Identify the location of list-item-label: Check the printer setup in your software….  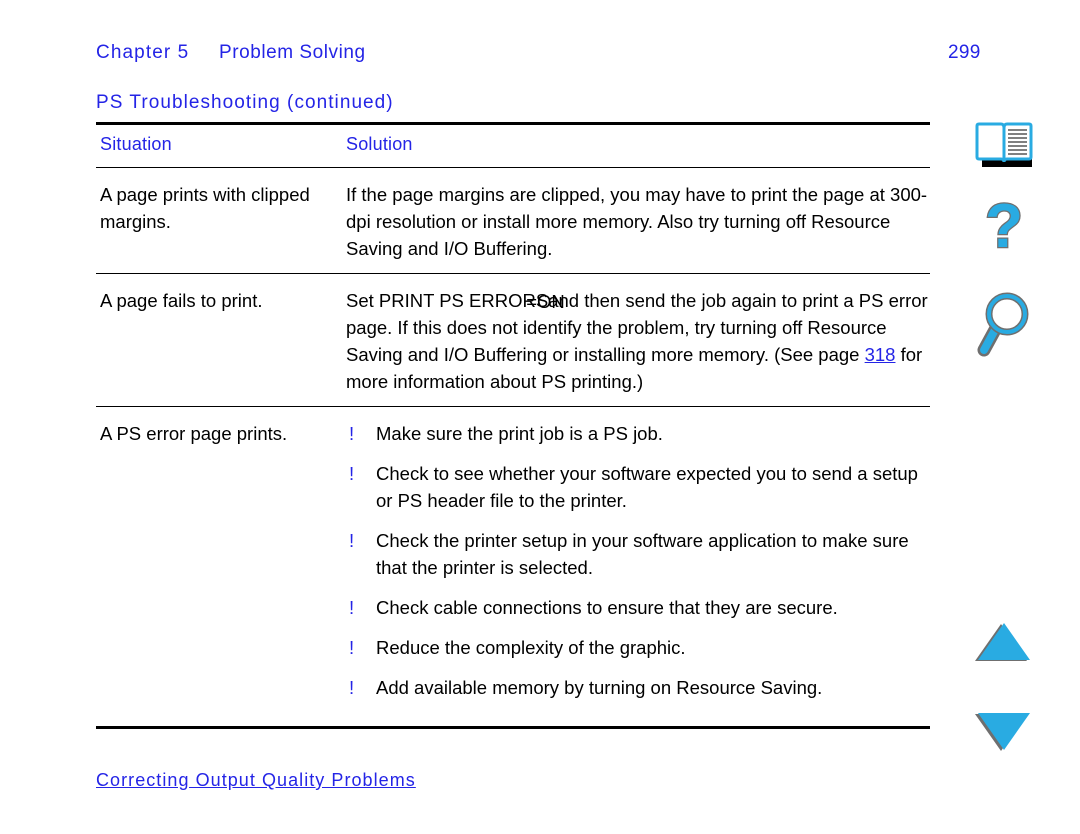
(642, 554).